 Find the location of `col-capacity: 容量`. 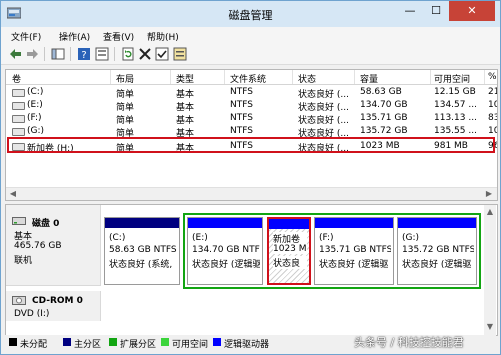

col-capacity: 容量 is located at coordinates (369, 78).